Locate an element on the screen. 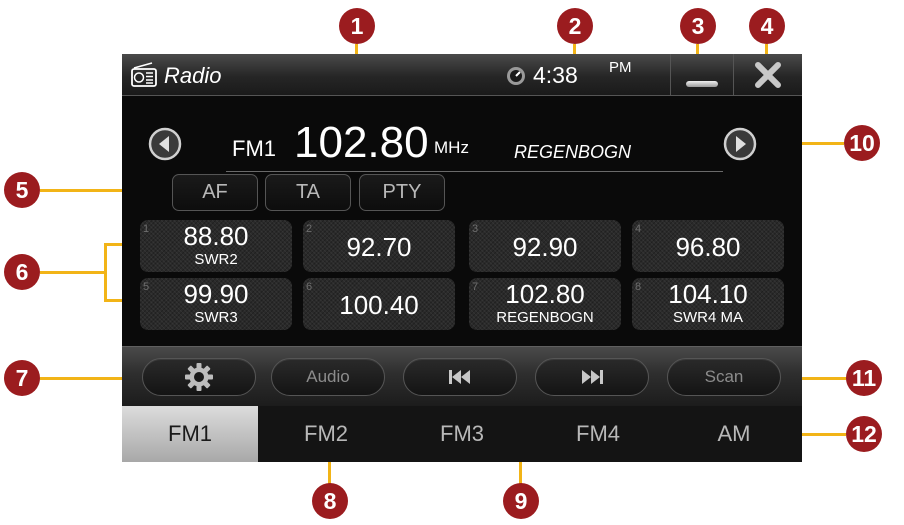  preset-8: 8 104.10 SWR4 MA is located at coordinates (708, 304).